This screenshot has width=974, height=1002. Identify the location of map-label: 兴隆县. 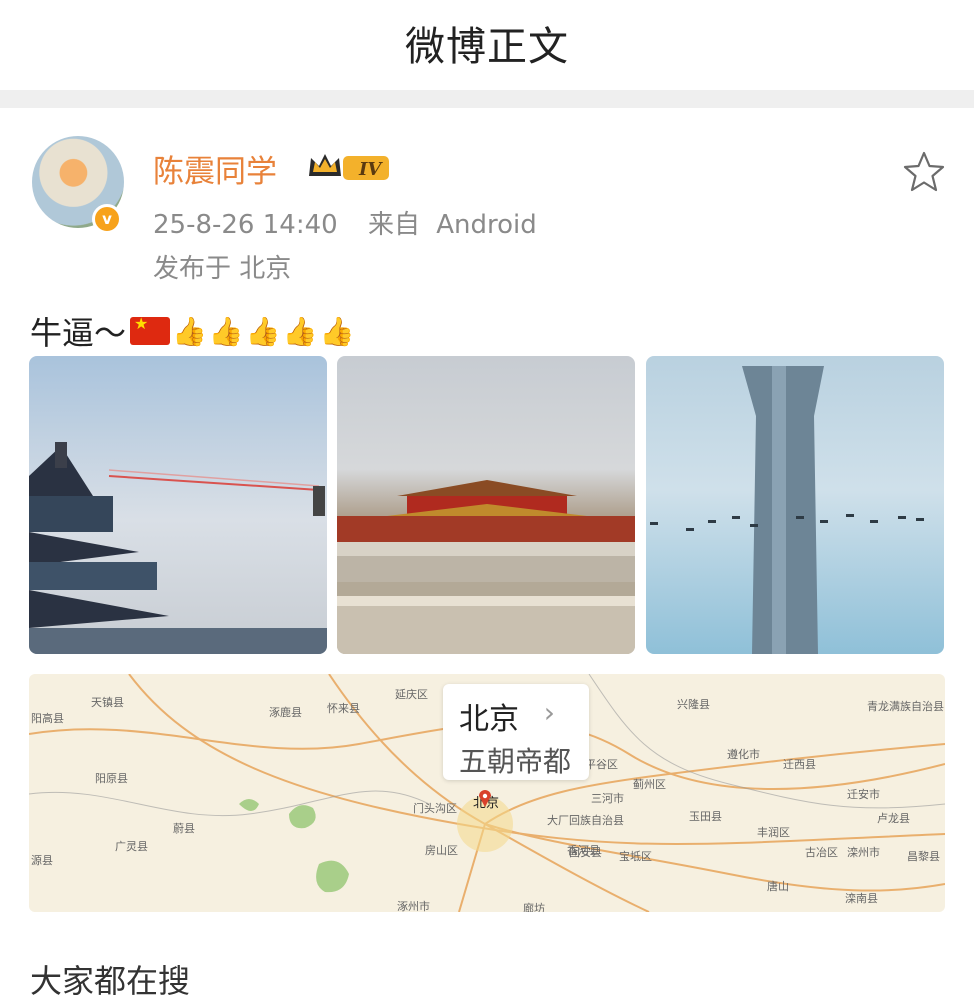
(693, 704).